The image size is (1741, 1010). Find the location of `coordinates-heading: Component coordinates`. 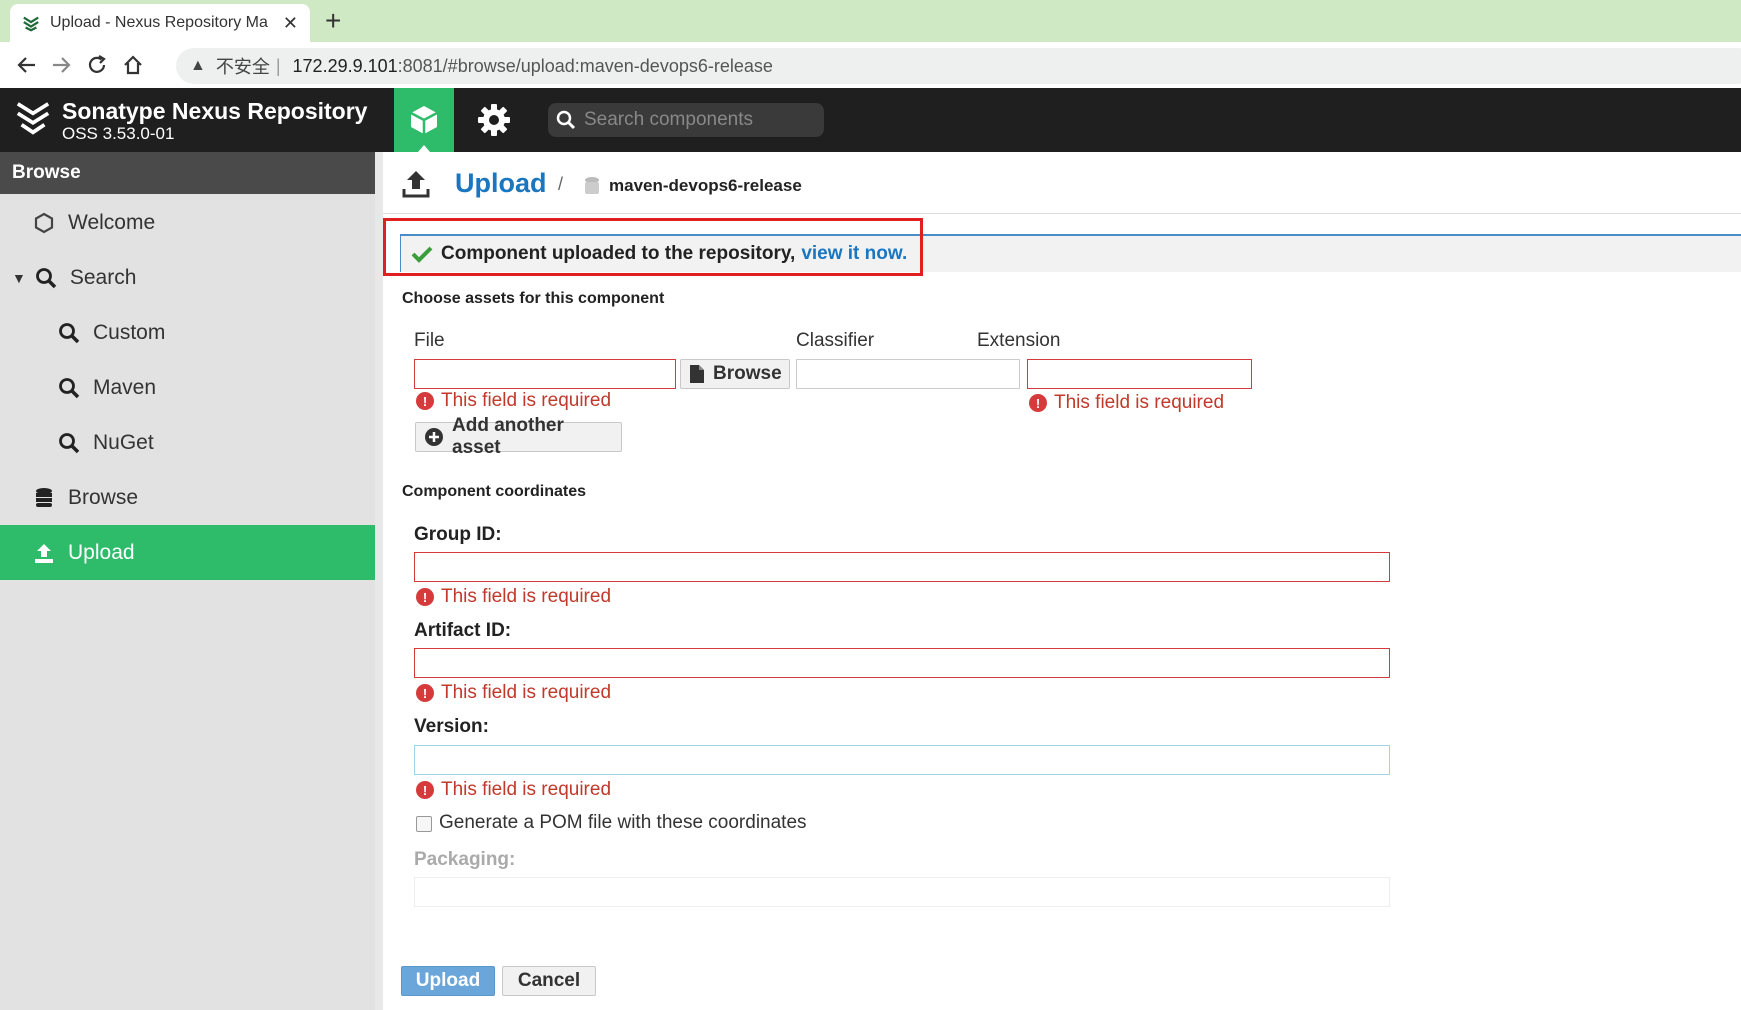

coordinates-heading: Component coordinates is located at coordinates (494, 491).